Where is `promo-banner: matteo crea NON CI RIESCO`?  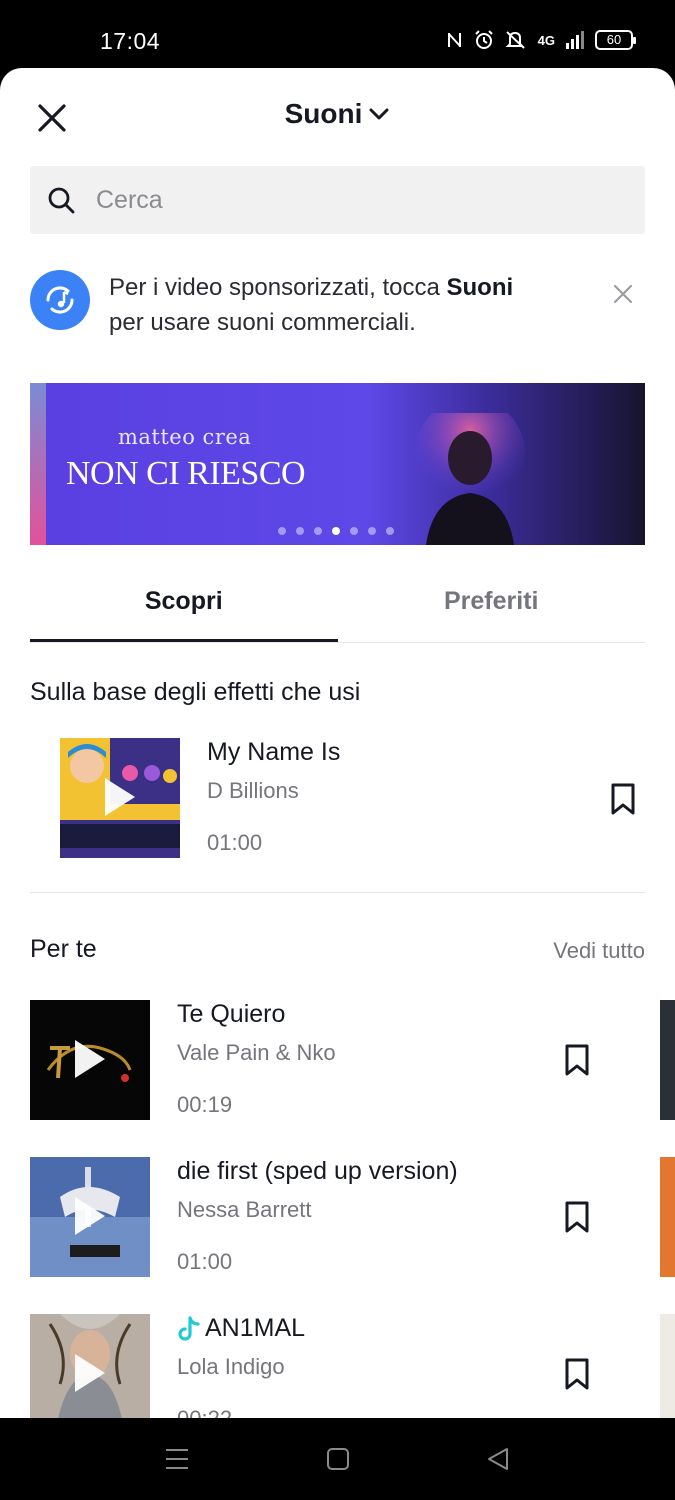
promo-banner: matteo crea NON CI RIESCO is located at coordinates (337, 464).